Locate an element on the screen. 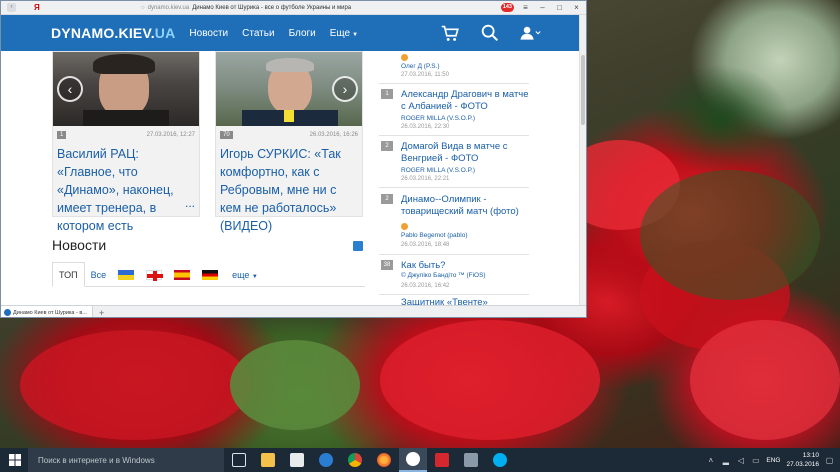  feed-date: 27.03.2016, 11:50 is located at coordinates (425, 75).